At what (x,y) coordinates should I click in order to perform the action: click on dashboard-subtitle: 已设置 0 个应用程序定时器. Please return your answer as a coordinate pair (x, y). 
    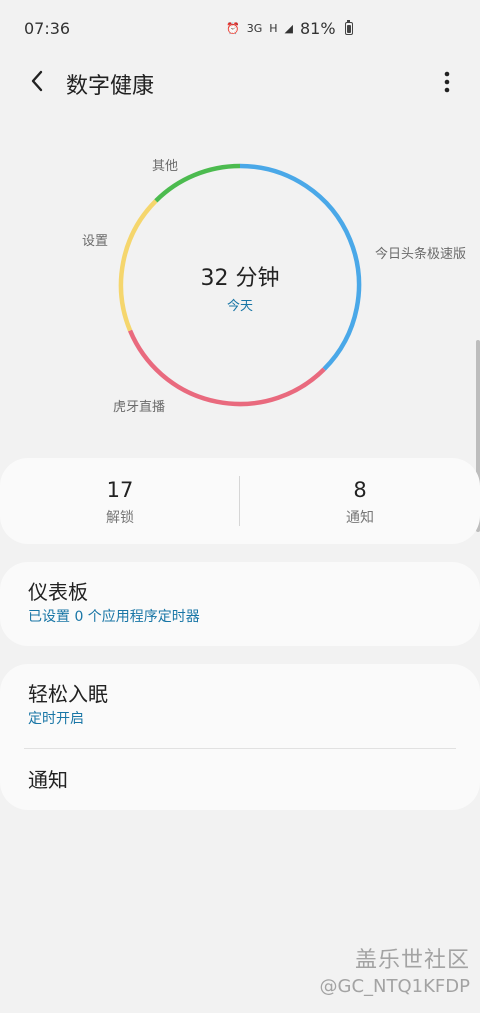
    Looking at the image, I should click on (114, 617).